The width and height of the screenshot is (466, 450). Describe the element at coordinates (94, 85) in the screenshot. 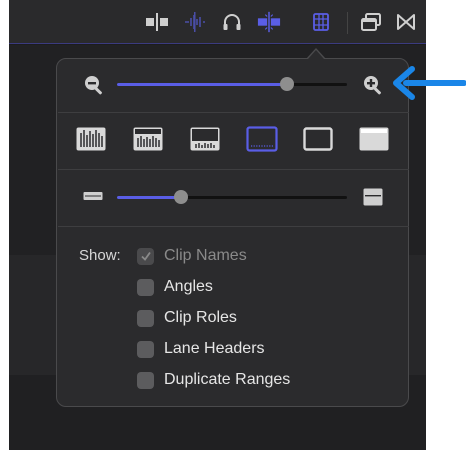

I see `zoom-out-icon` at that location.